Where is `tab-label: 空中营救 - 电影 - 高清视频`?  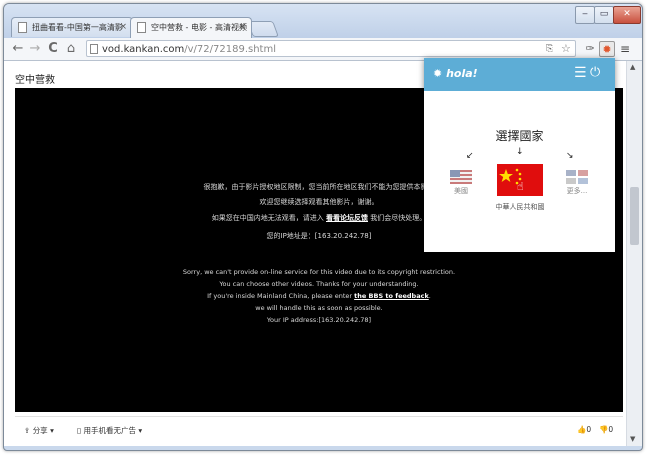
tab-label: 空中营救 - 电影 - 高清视频 is located at coordinates (199, 27).